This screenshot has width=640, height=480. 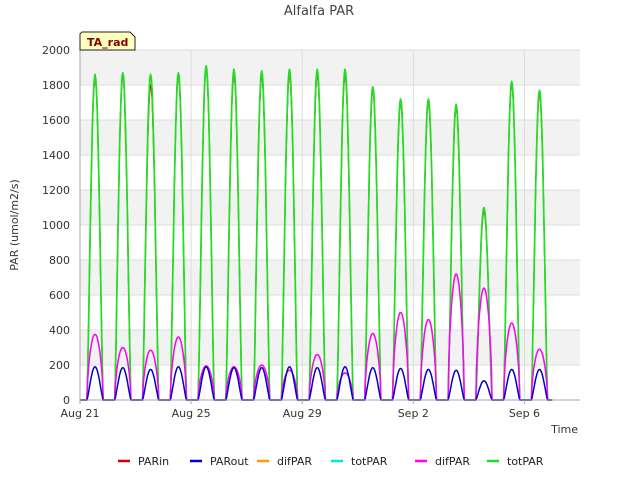 I want to click on legend-item-parin-0: PARin, so click(x=143, y=461).